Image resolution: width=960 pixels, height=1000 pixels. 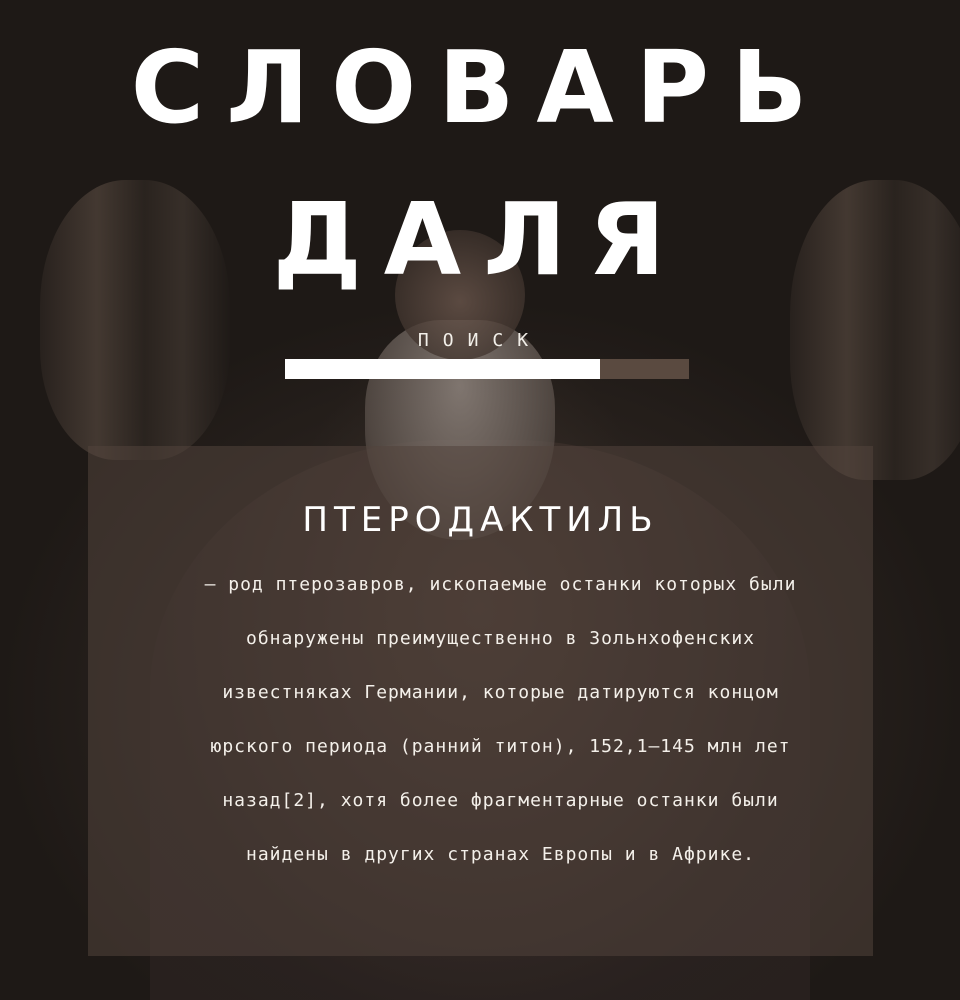 I want to click on search-input, so click(x=487, y=369).